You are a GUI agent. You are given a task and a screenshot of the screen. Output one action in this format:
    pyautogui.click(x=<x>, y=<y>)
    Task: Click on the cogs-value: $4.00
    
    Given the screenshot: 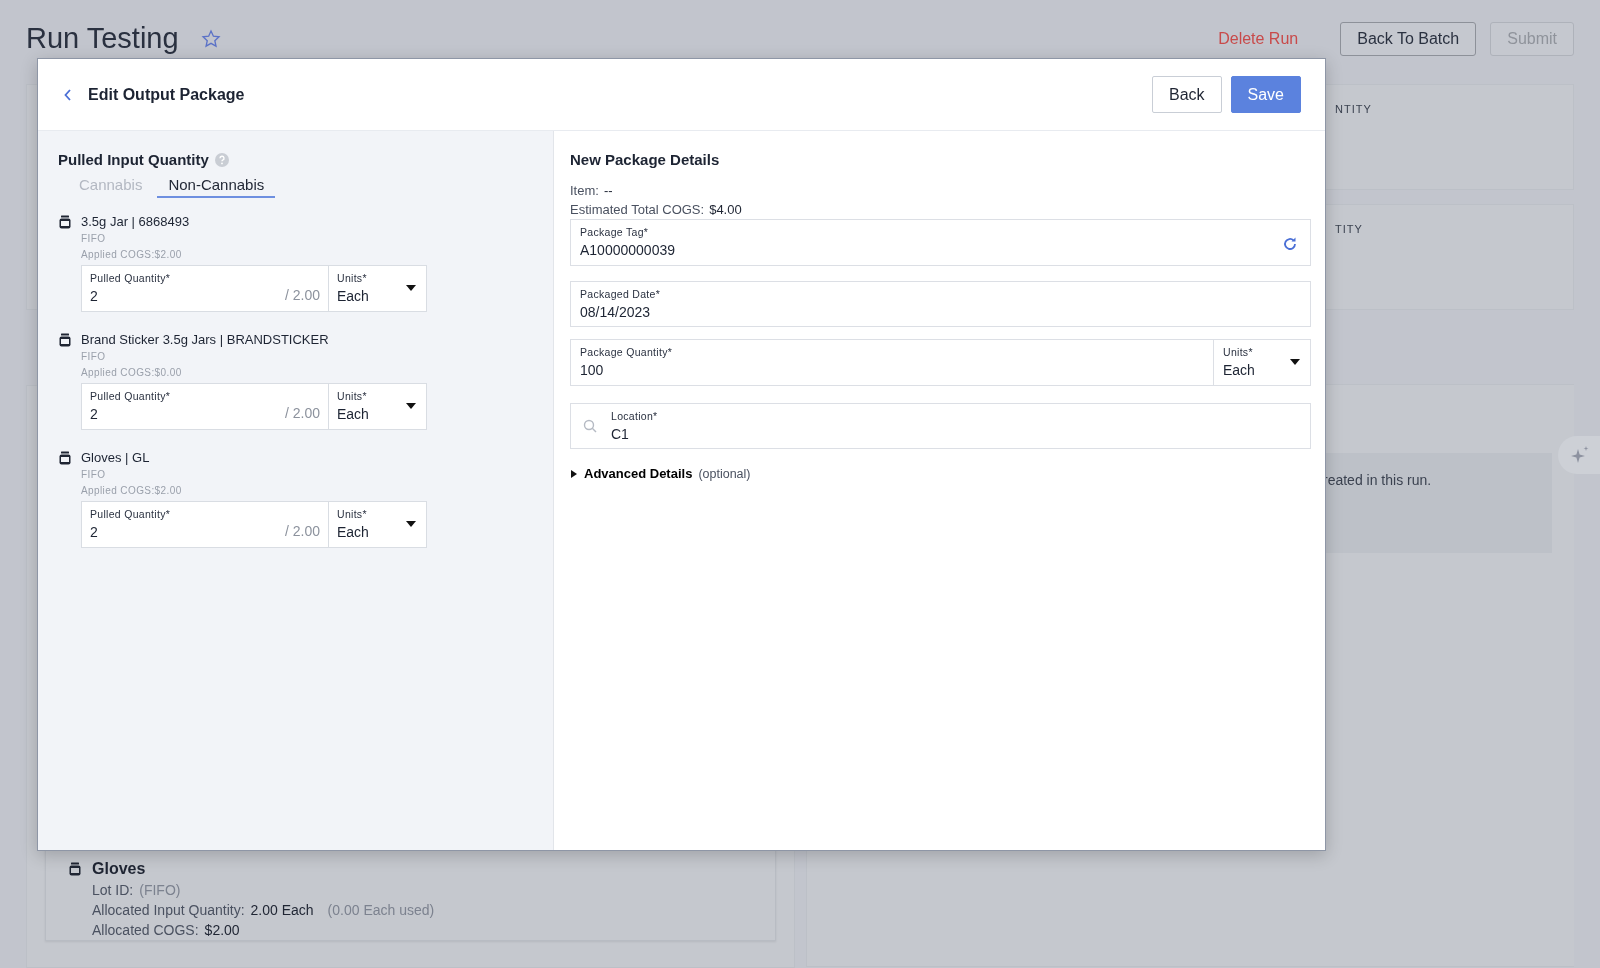 What is the action you would take?
    pyautogui.click(x=725, y=209)
    